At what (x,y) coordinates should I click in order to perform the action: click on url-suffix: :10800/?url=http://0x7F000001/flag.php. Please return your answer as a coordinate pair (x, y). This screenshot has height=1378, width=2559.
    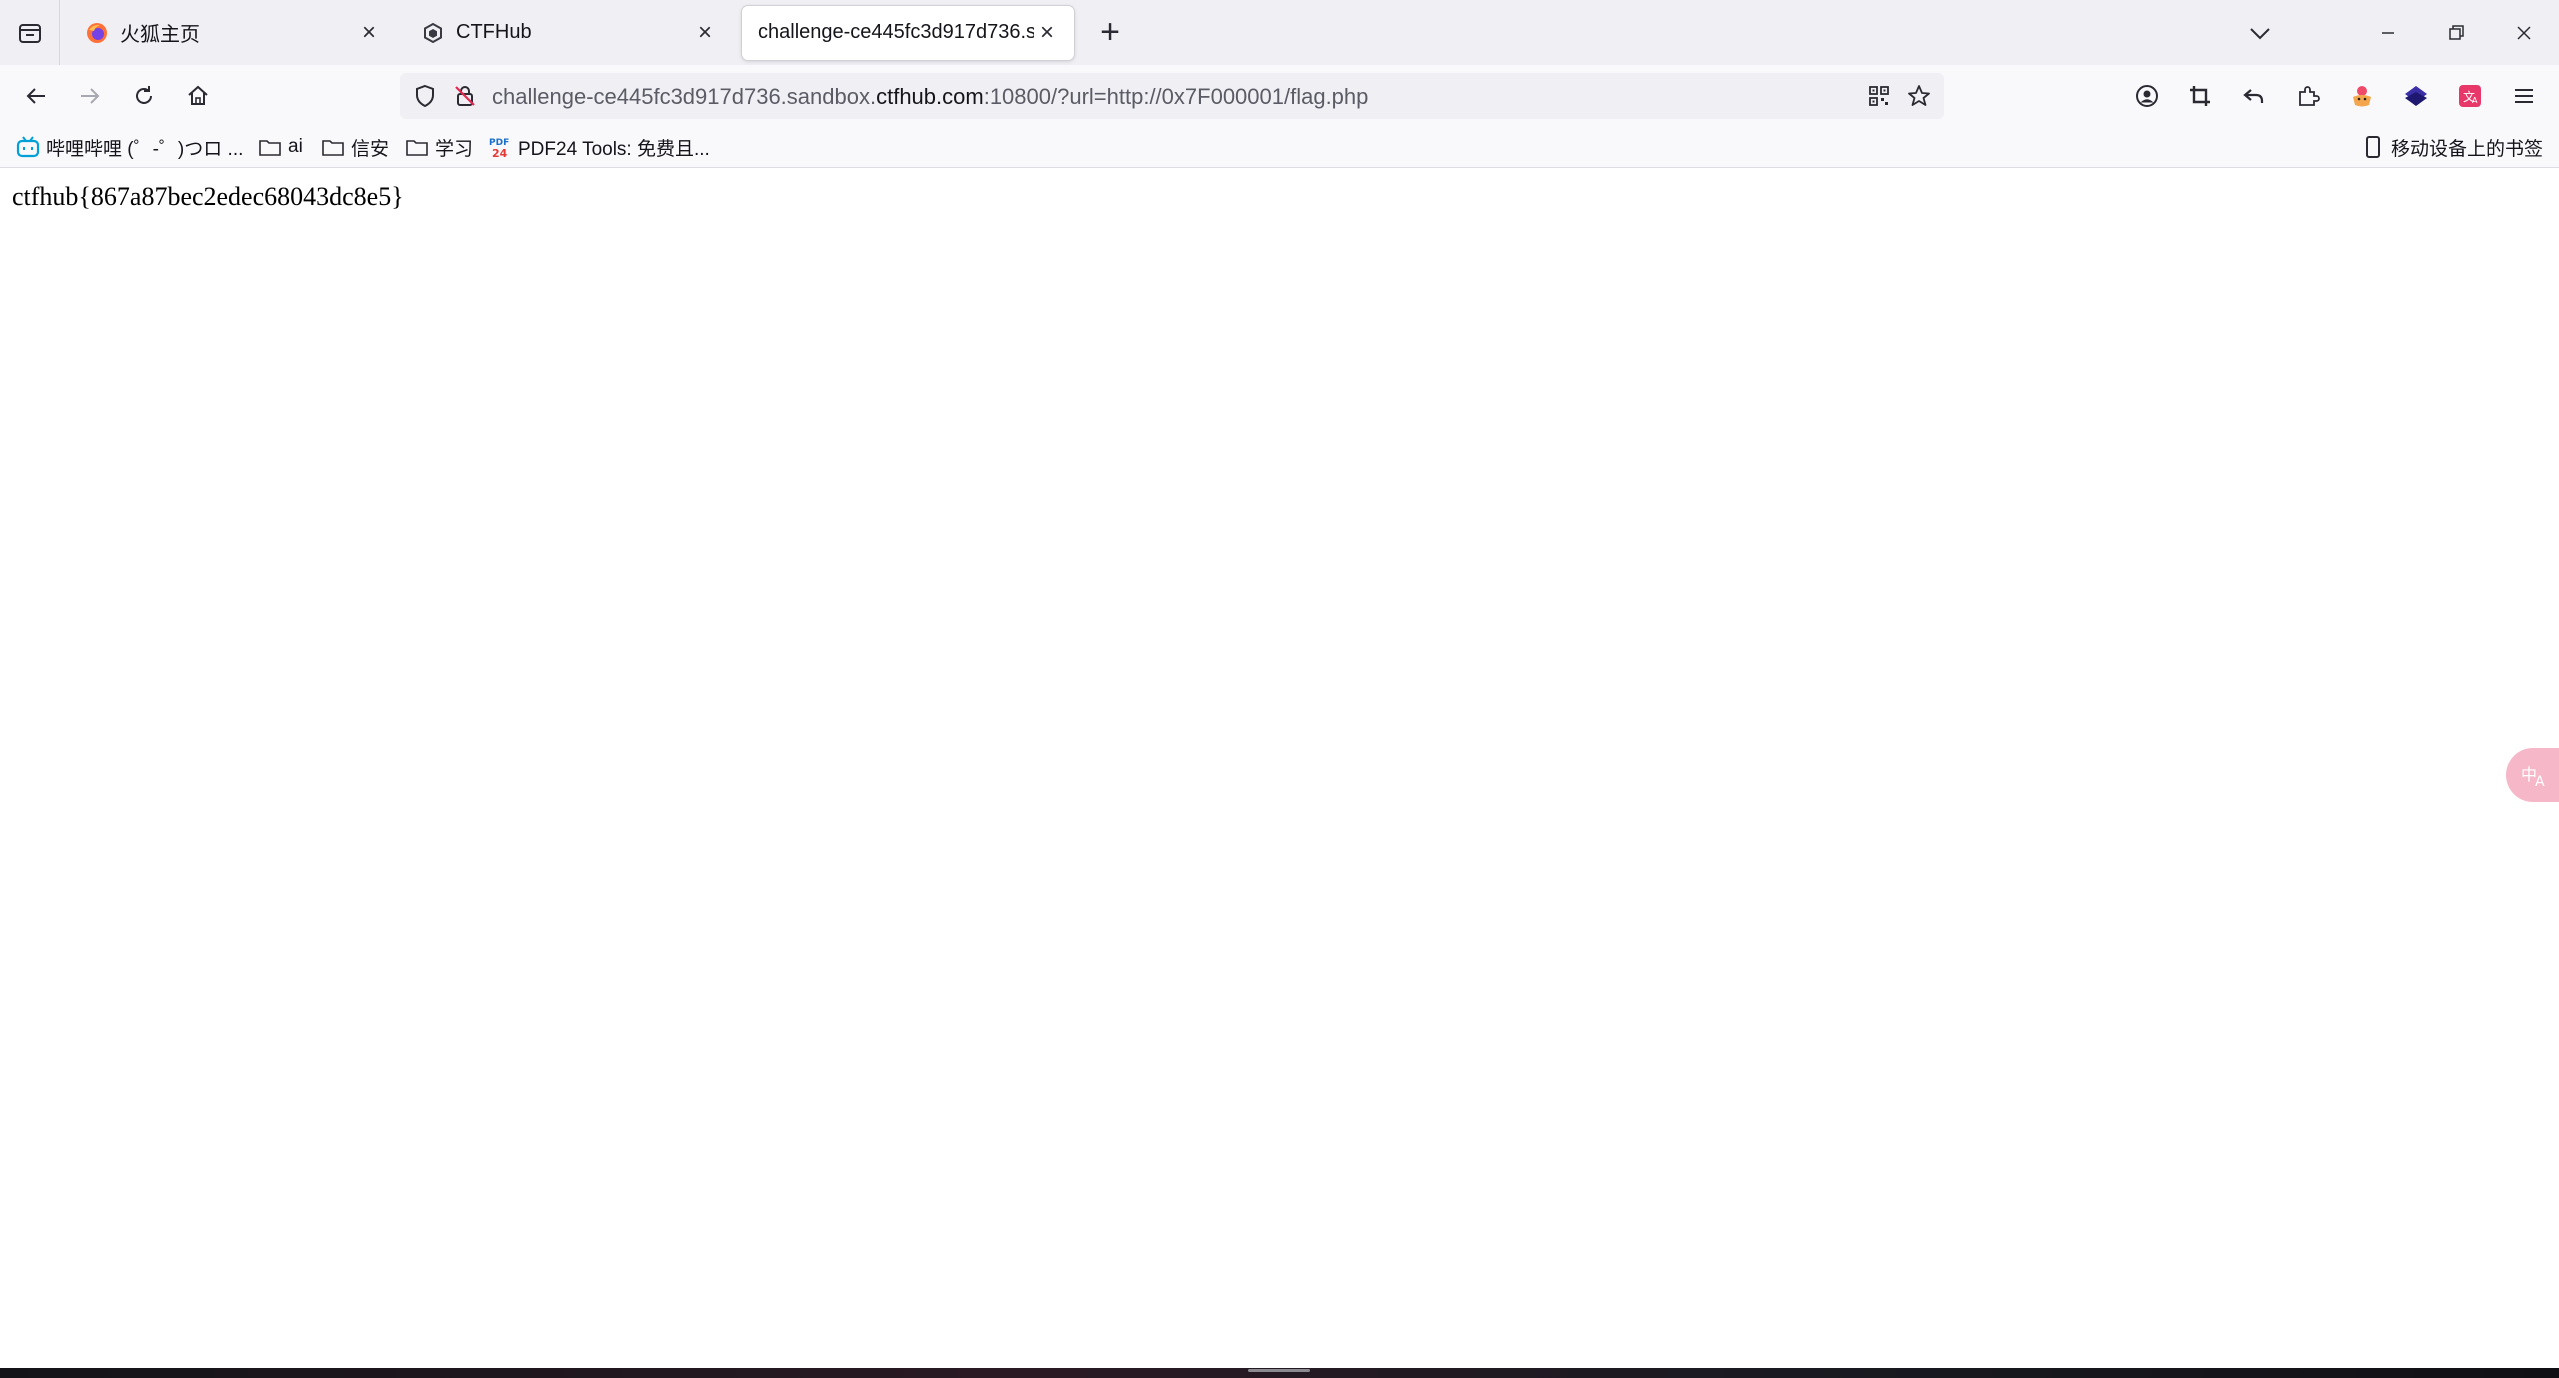
    Looking at the image, I should click on (1176, 96).